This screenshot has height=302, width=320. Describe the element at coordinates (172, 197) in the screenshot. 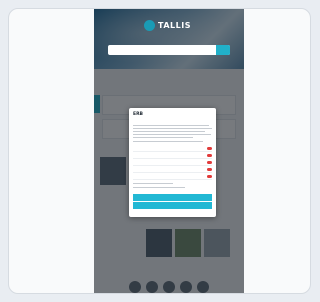

I see `accept-all-button` at that location.